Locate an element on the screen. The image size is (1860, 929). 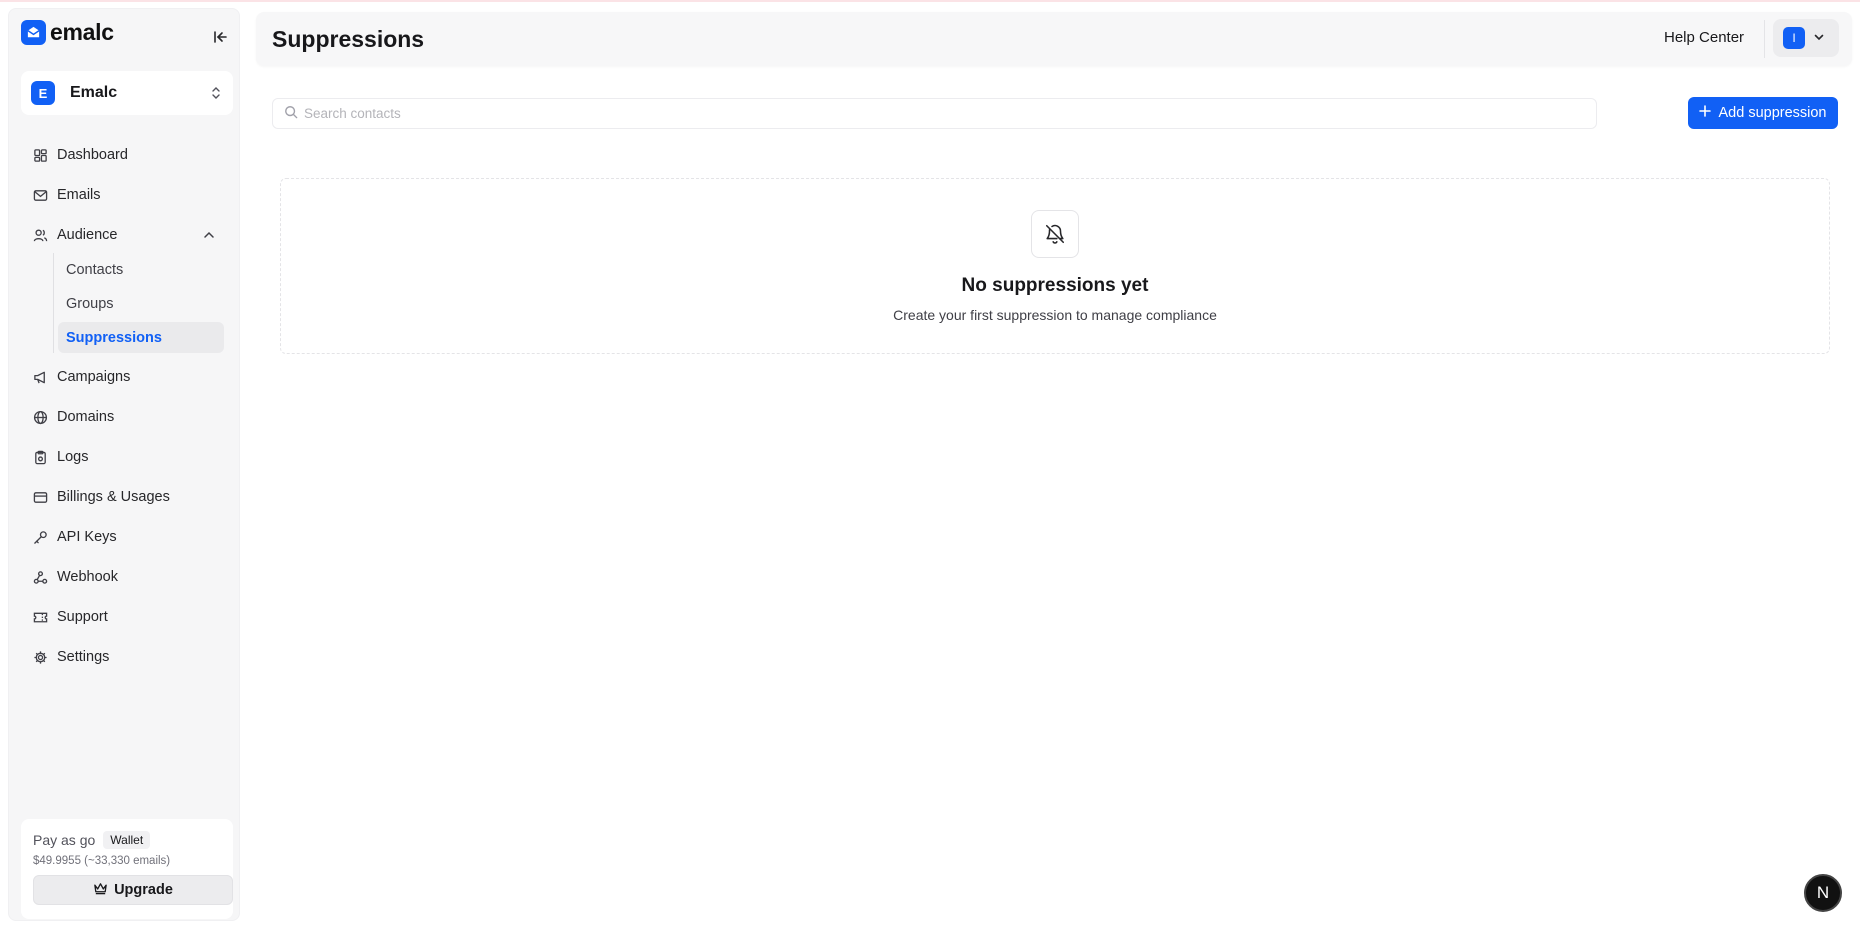
sidebar-item-label: Domains is located at coordinates (86, 417).